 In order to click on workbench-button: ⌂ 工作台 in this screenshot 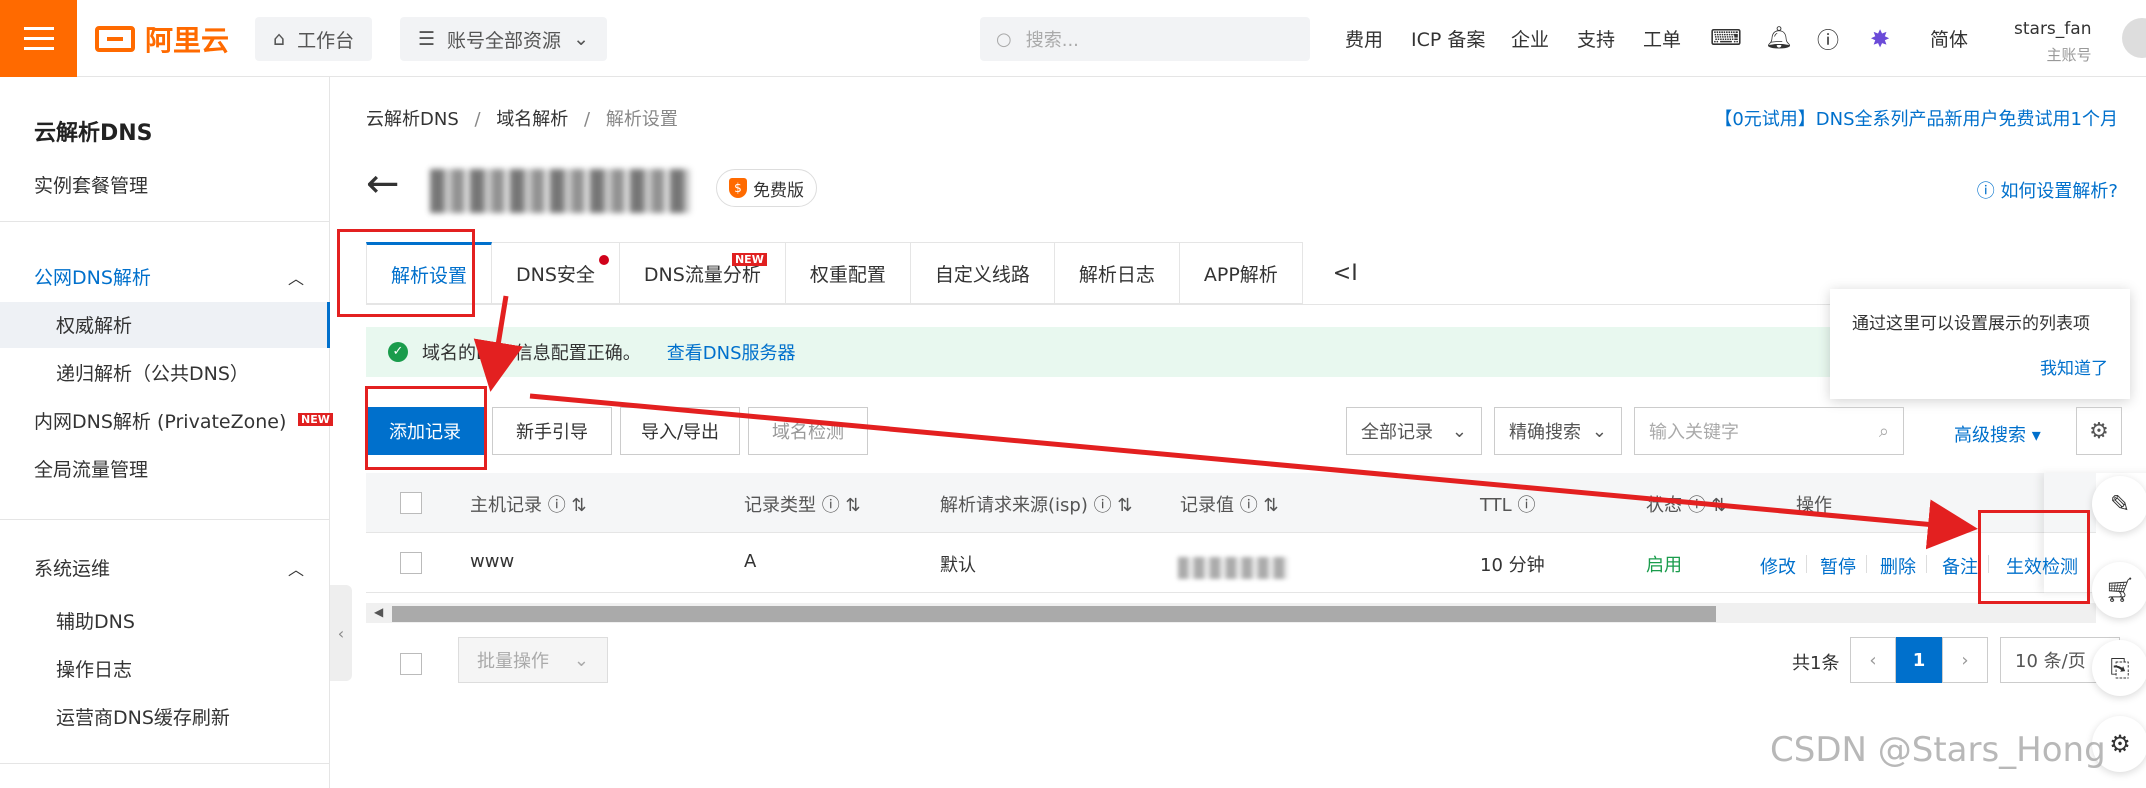, I will do `click(314, 39)`.